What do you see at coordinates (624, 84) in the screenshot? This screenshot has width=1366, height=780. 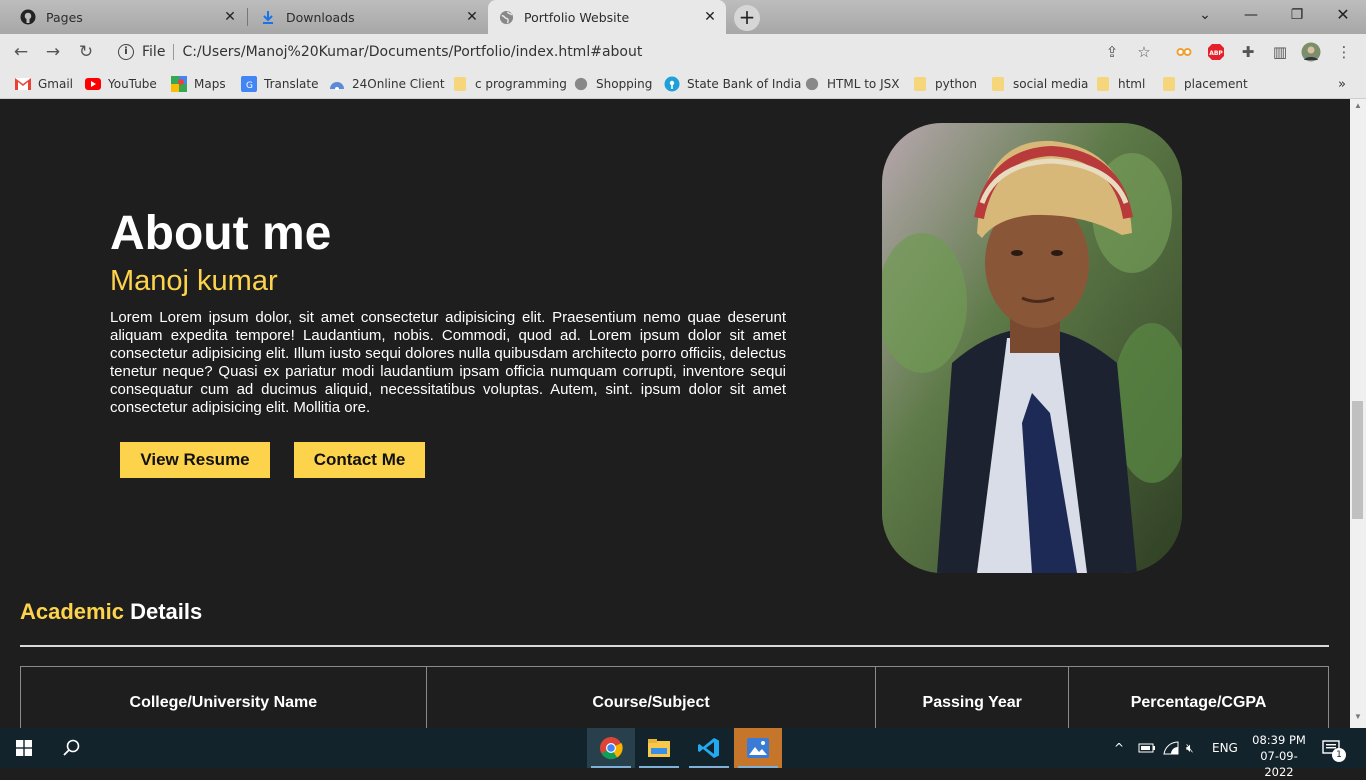 I see `bookmark-label: Shopping` at bounding box center [624, 84].